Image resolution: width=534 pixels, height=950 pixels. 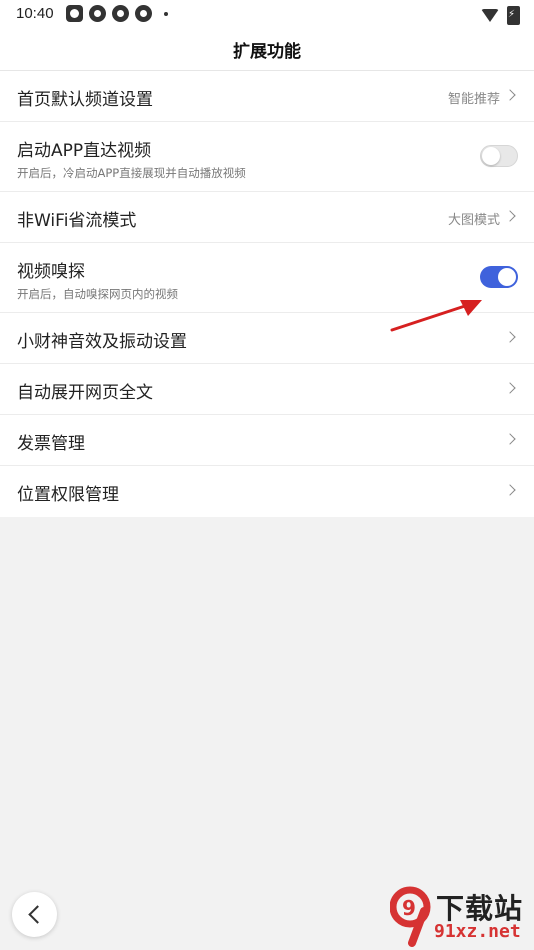 What do you see at coordinates (85, 100) in the screenshot?
I see `setting-label: 首页默认频道设置` at bounding box center [85, 100].